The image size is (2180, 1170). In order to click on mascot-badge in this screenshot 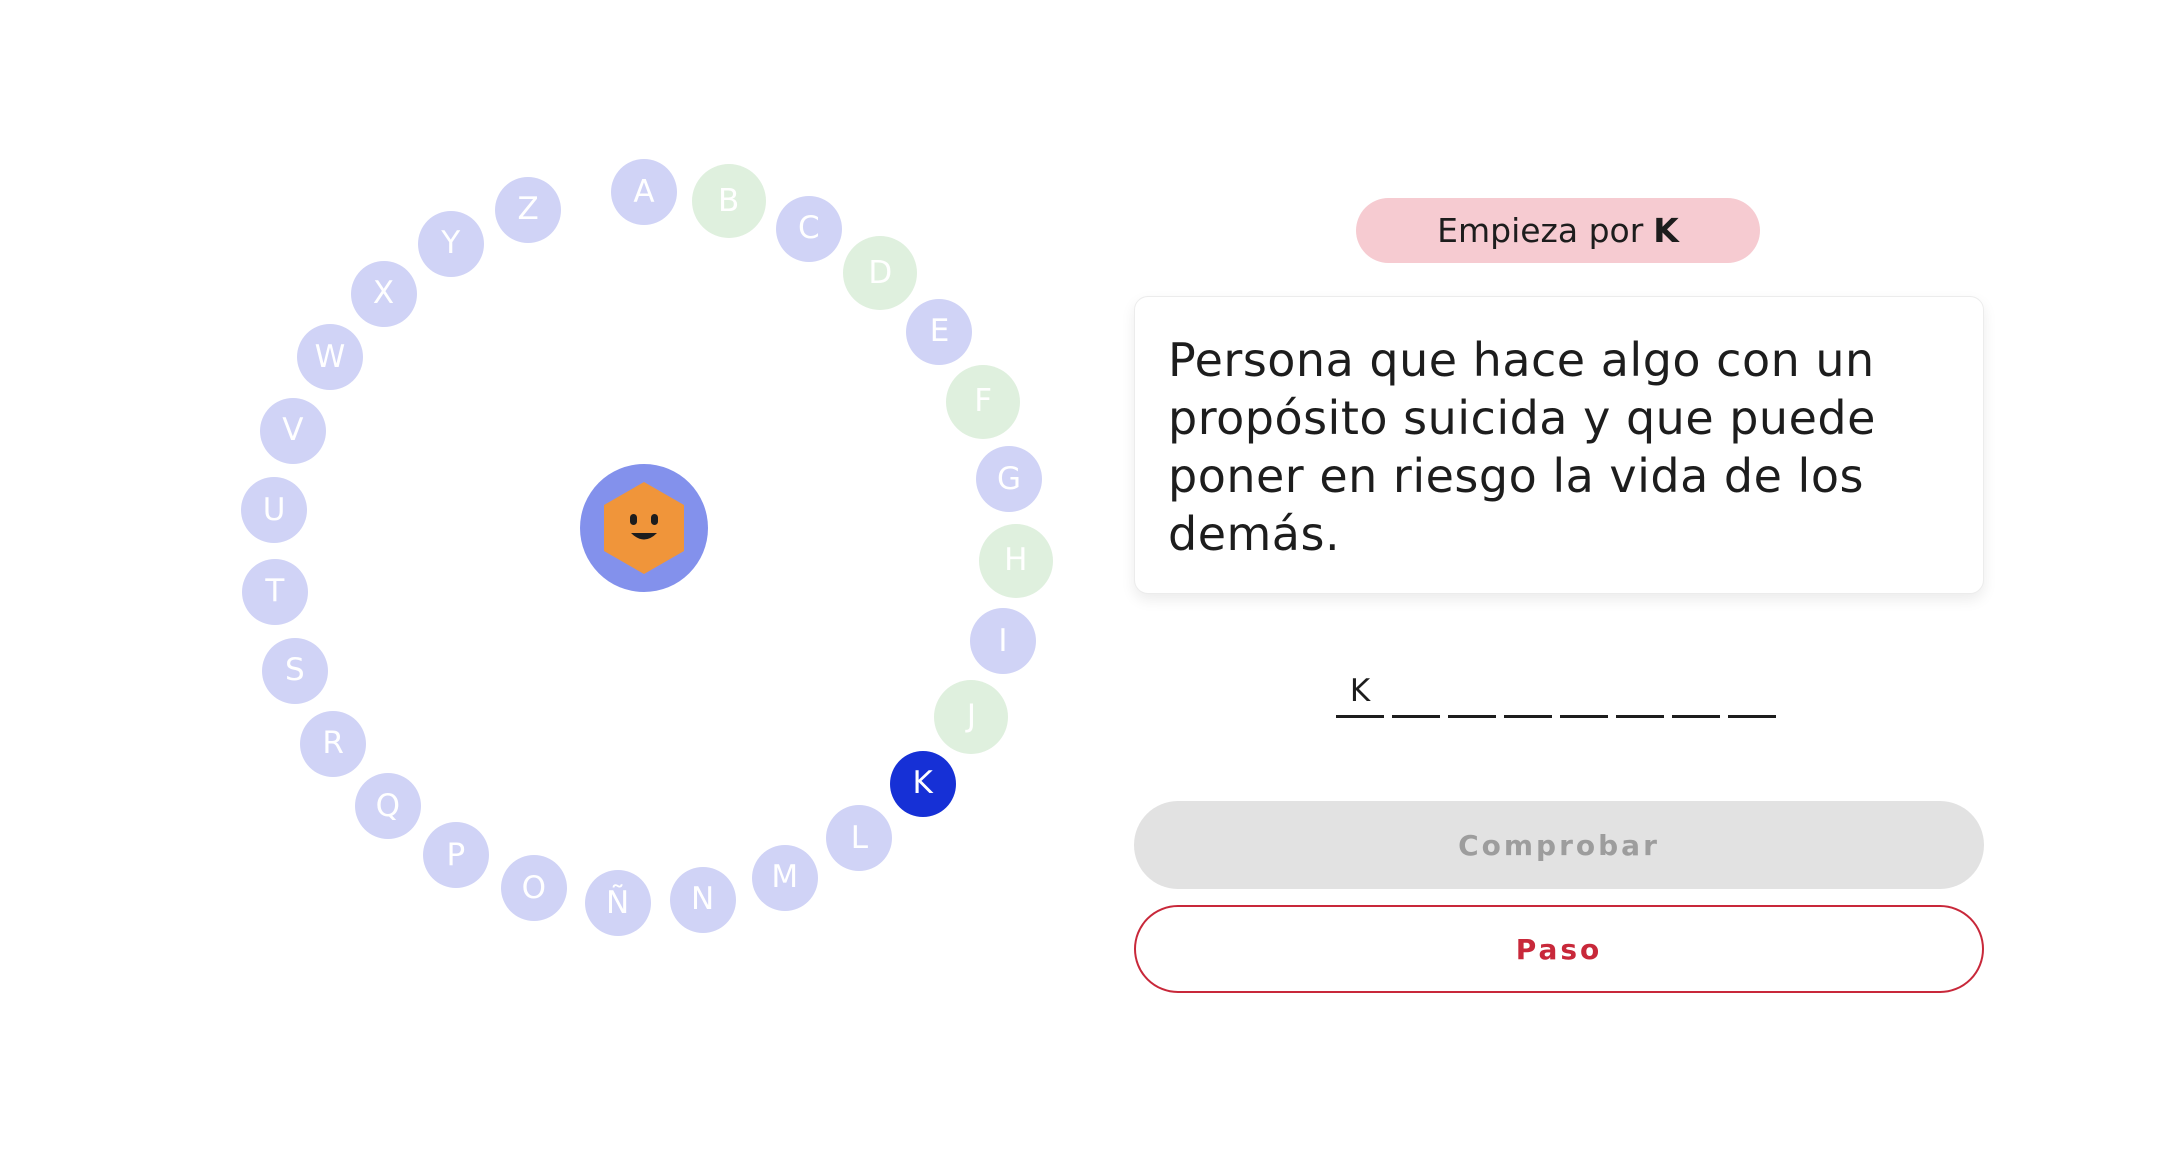, I will do `click(644, 528)`.